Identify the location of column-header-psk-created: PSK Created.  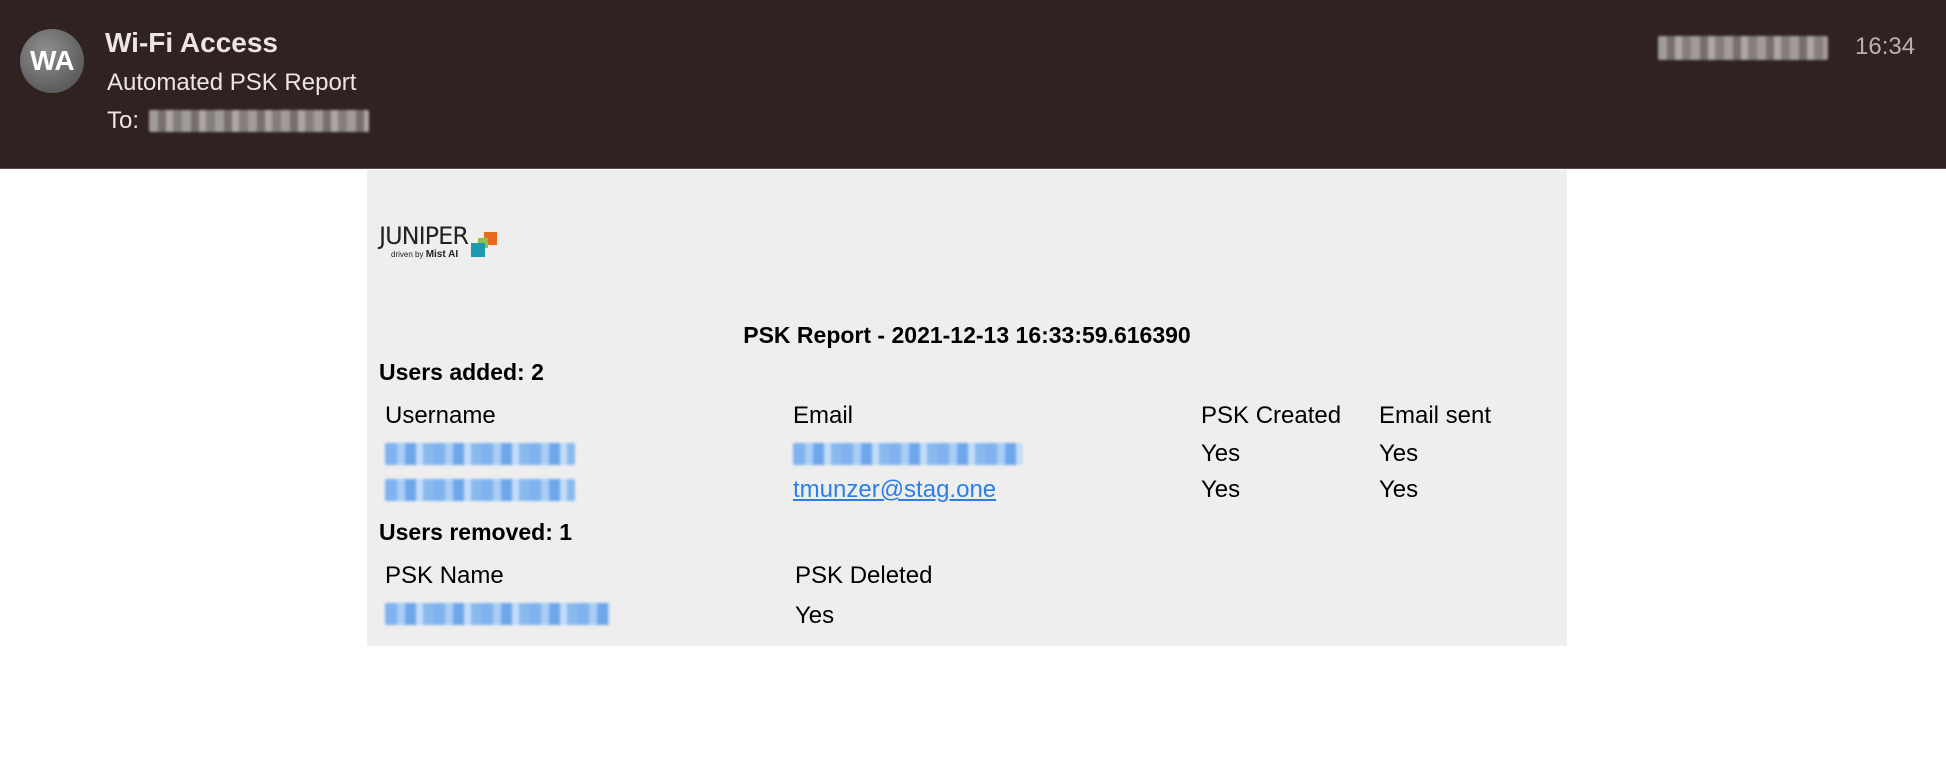
(1271, 415).